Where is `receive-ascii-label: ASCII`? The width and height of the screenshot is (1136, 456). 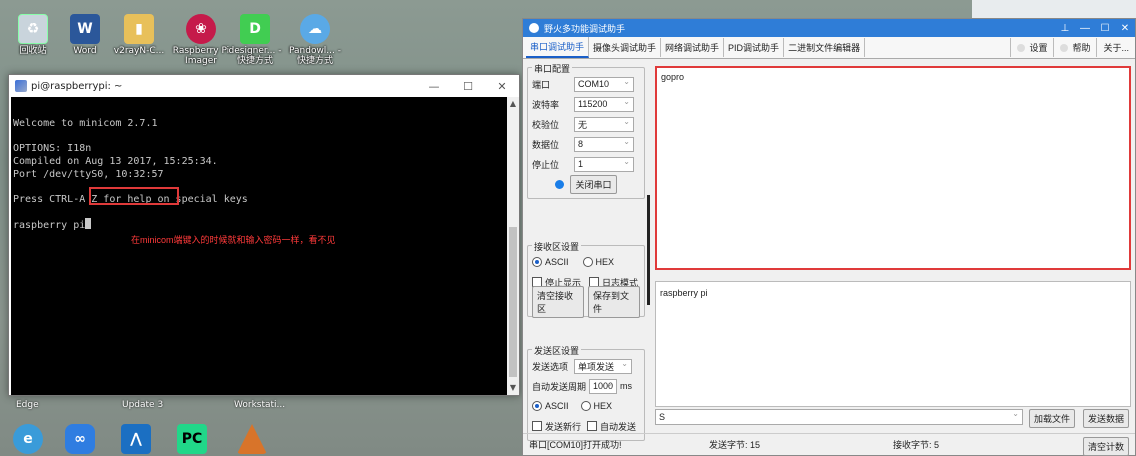
receive-ascii-label: ASCII is located at coordinates (557, 262).